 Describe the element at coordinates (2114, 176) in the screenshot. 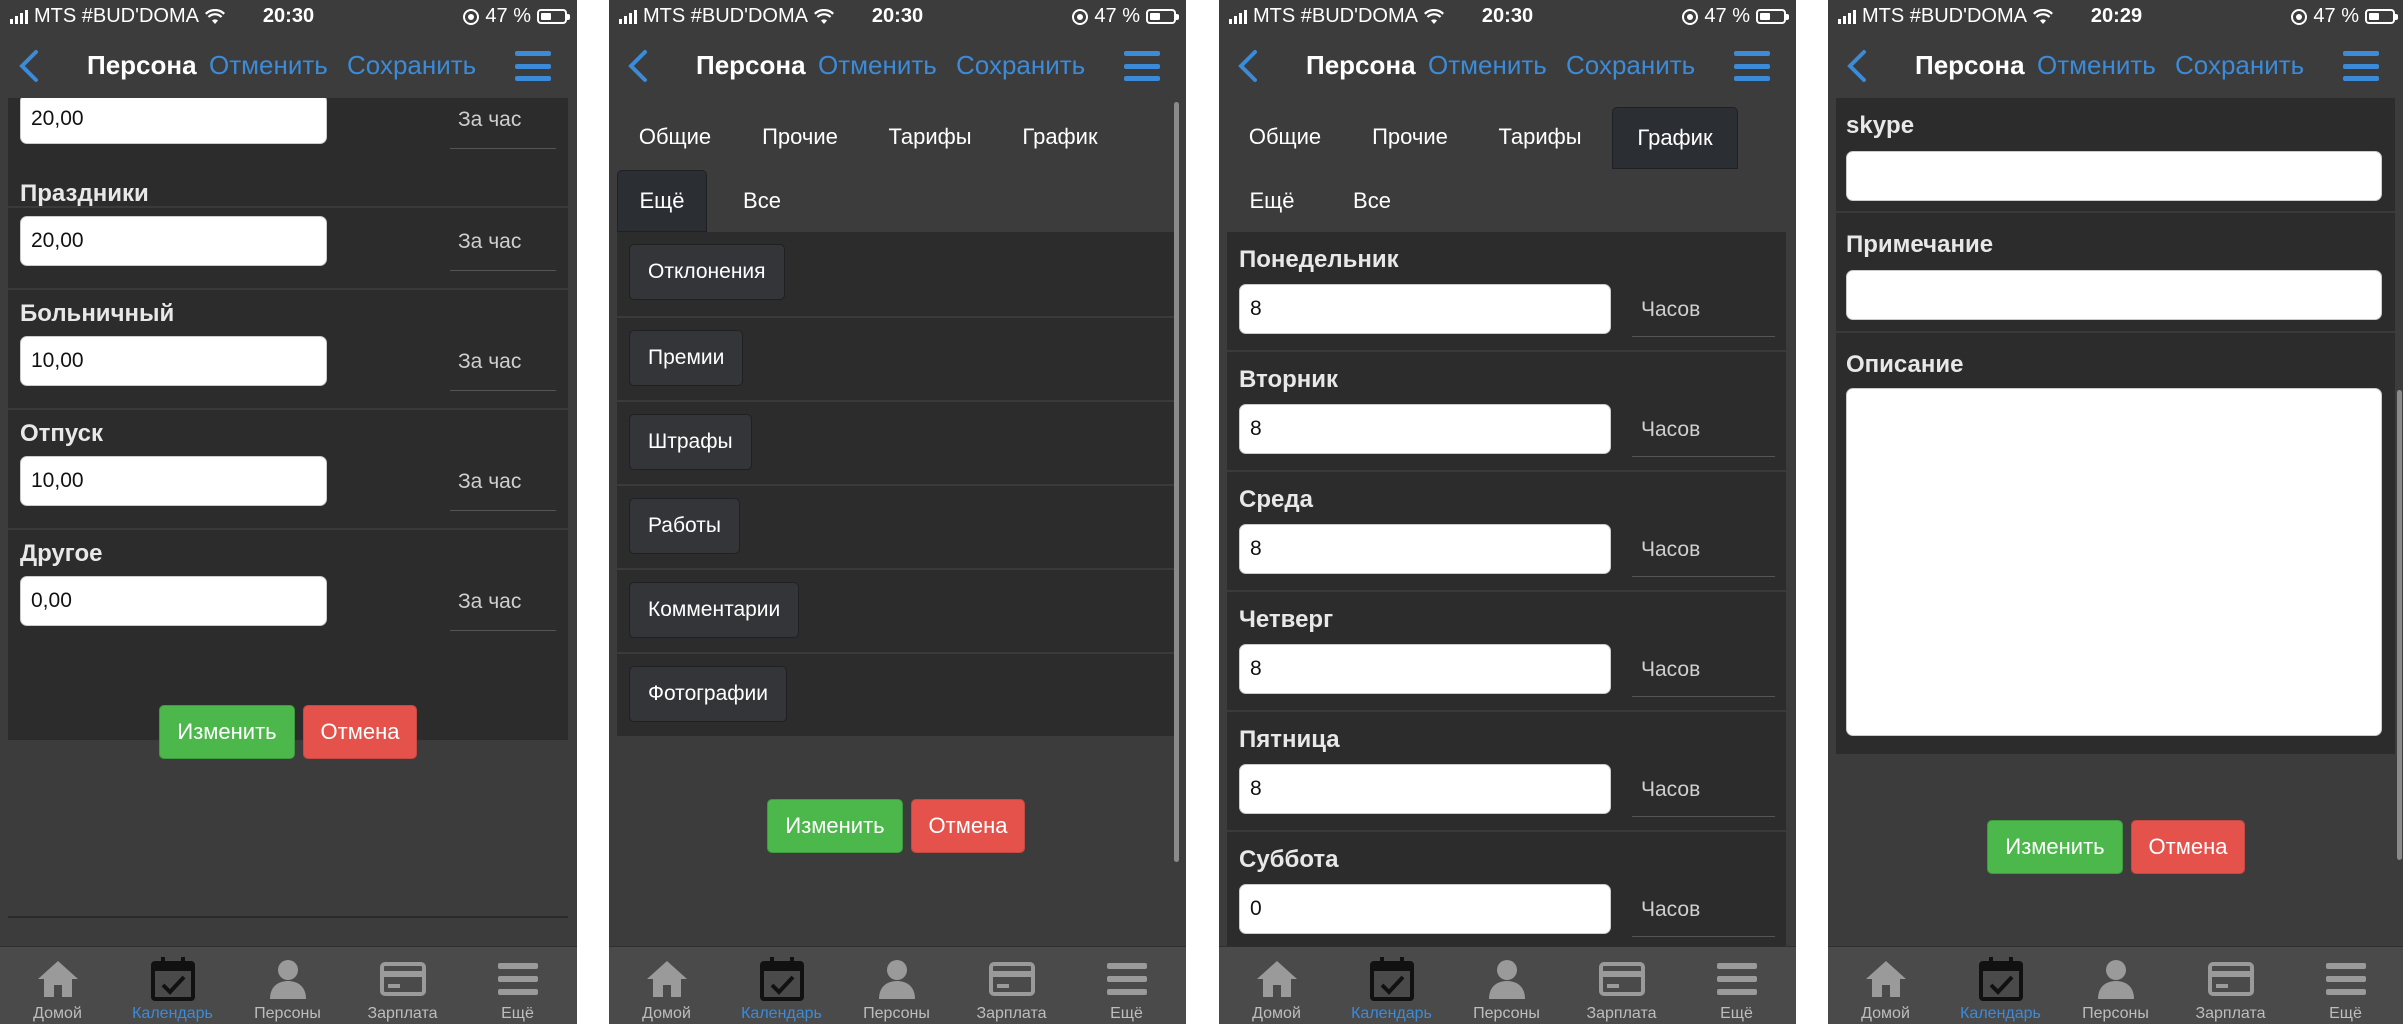

I see `skype-input` at that location.